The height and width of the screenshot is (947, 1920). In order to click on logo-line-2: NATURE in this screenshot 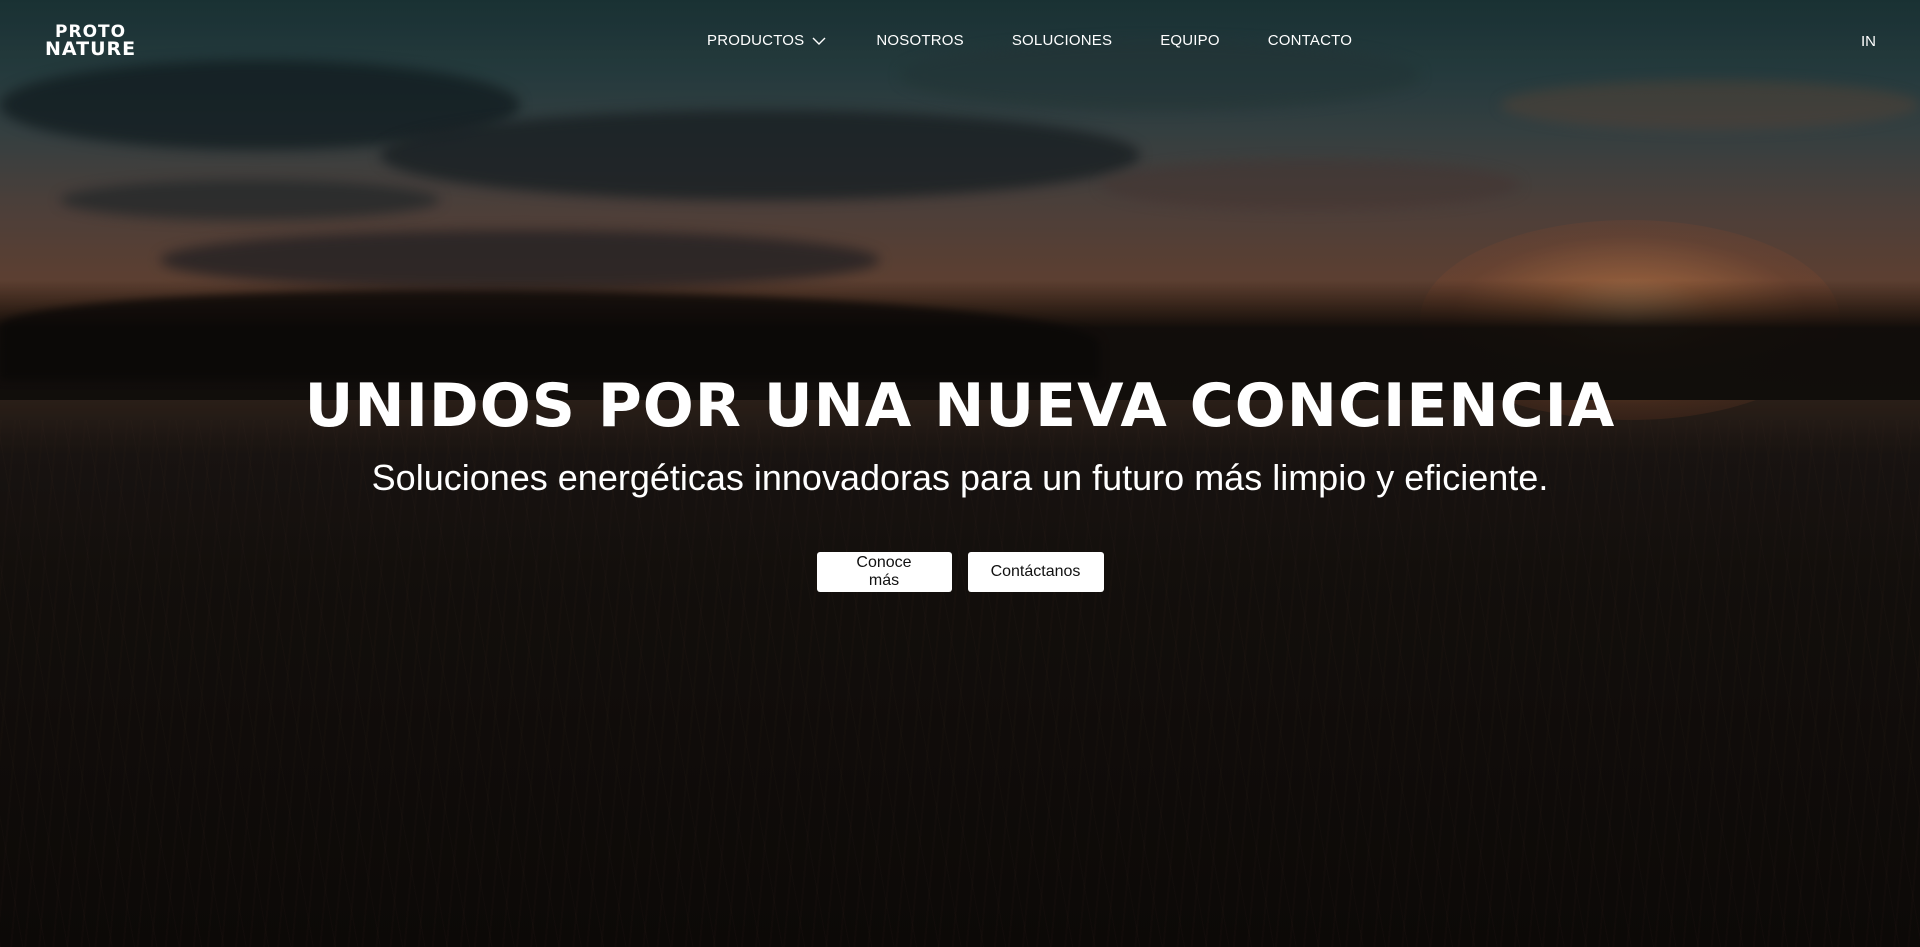, I will do `click(91, 49)`.